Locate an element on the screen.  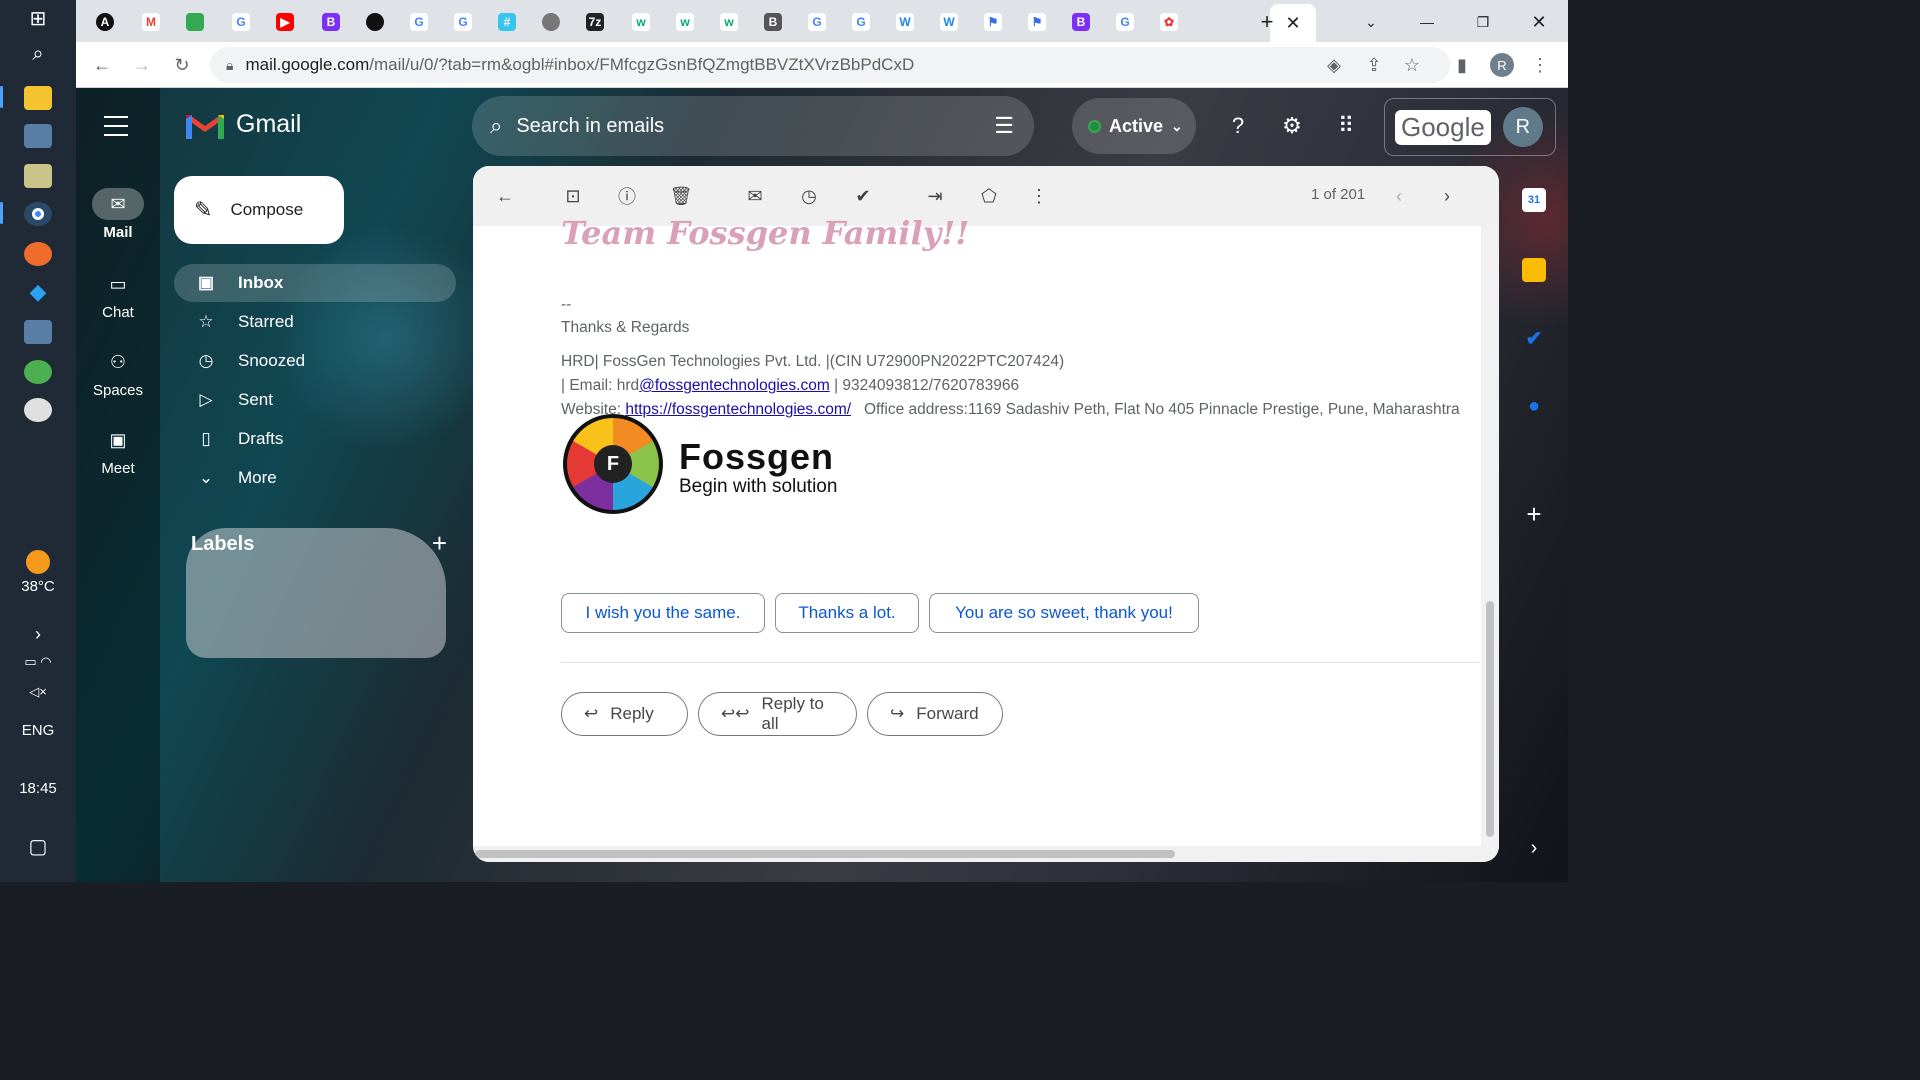
settings-gear-icon: ⚙ is located at coordinates (1292, 126).